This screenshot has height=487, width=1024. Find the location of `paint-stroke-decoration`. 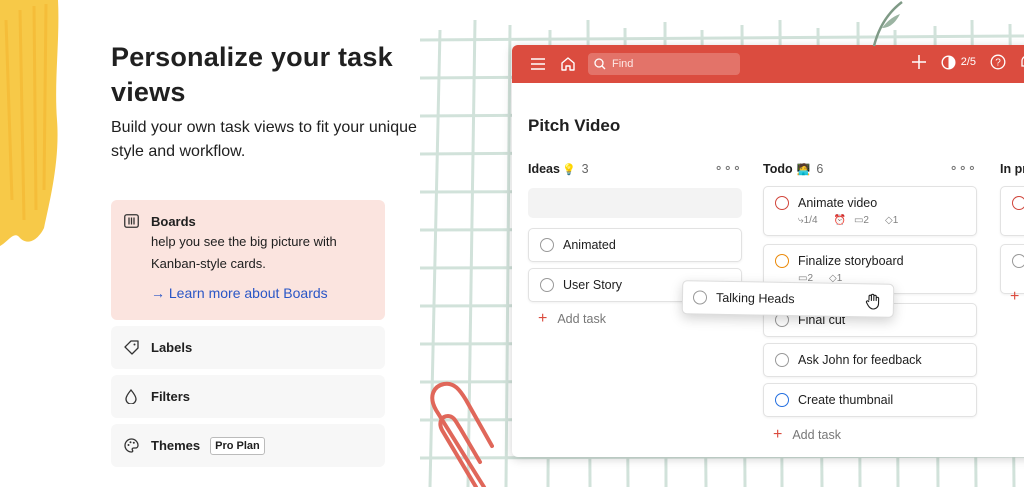

paint-stroke-decoration is located at coordinates (29, 123).